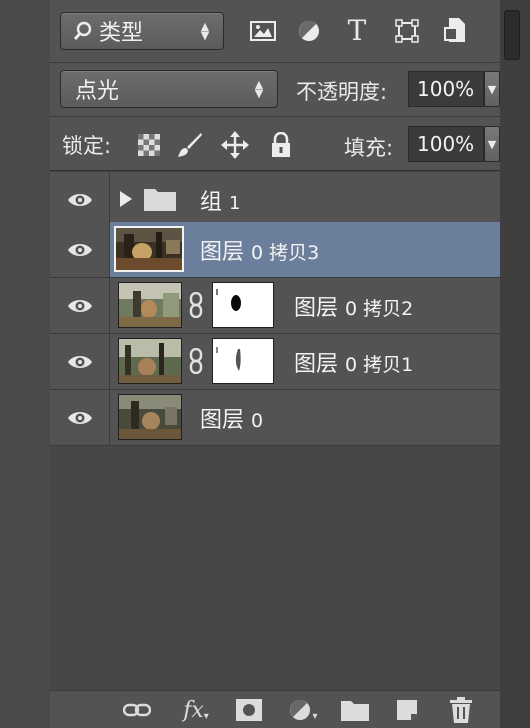 This screenshot has height=728, width=530. I want to click on folder-icon, so click(160, 201).